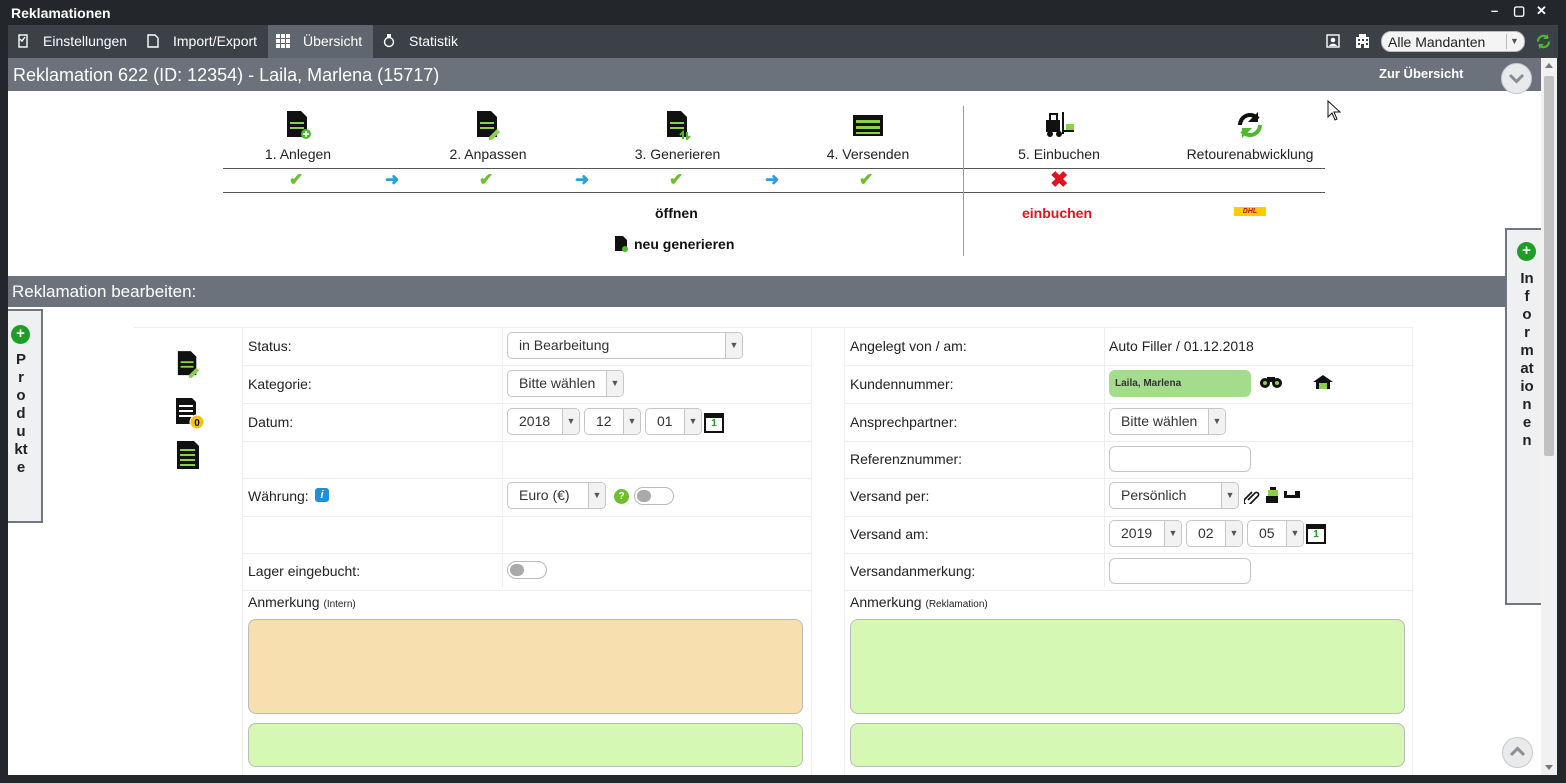  I want to click on complaint-note-label-text: Anmerkung, so click(886, 602).